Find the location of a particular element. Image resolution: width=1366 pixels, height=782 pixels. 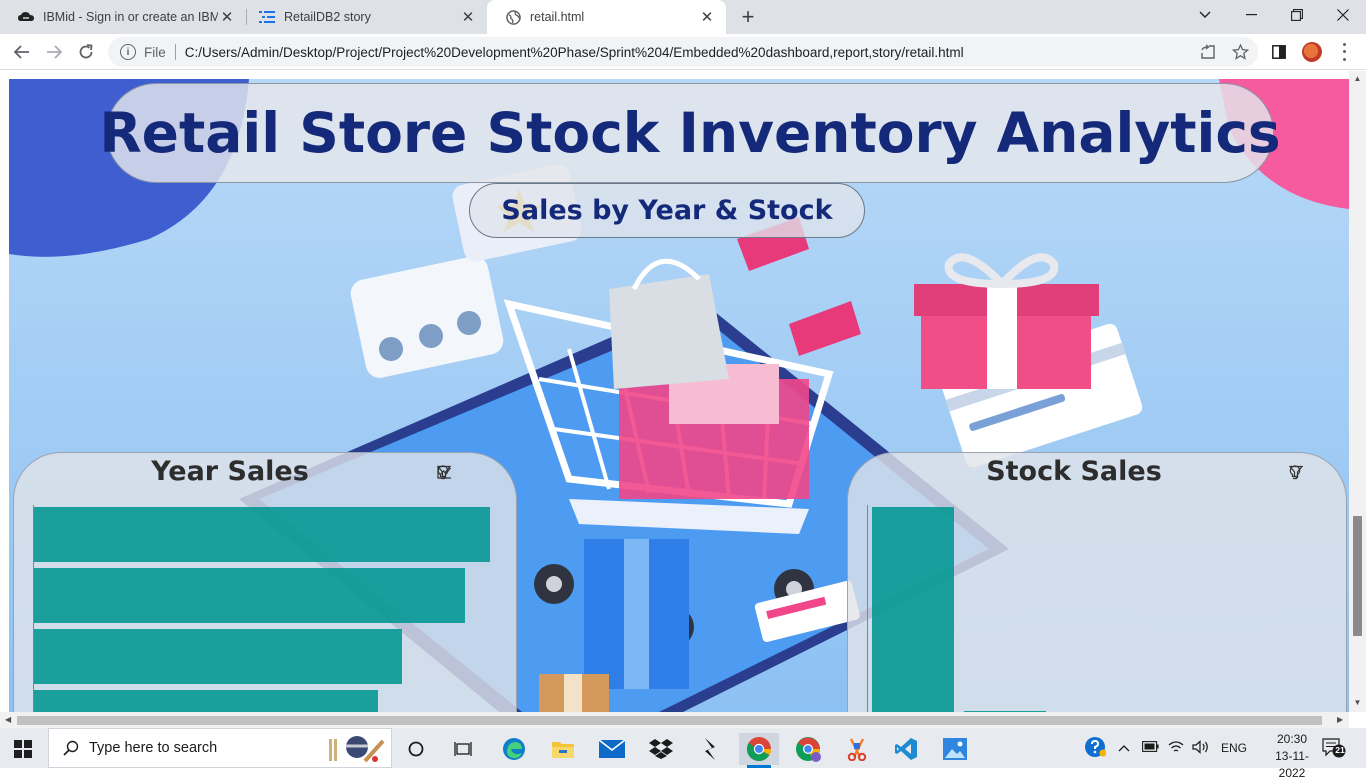

profile-avatar is located at coordinates (1312, 52).